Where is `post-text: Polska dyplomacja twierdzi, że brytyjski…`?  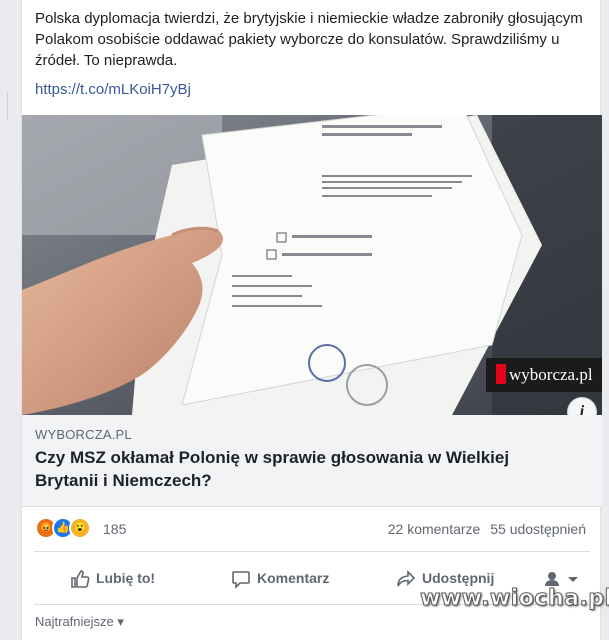 post-text: Polska dyplomacja twierdzi, że brytyjski… is located at coordinates (309, 39).